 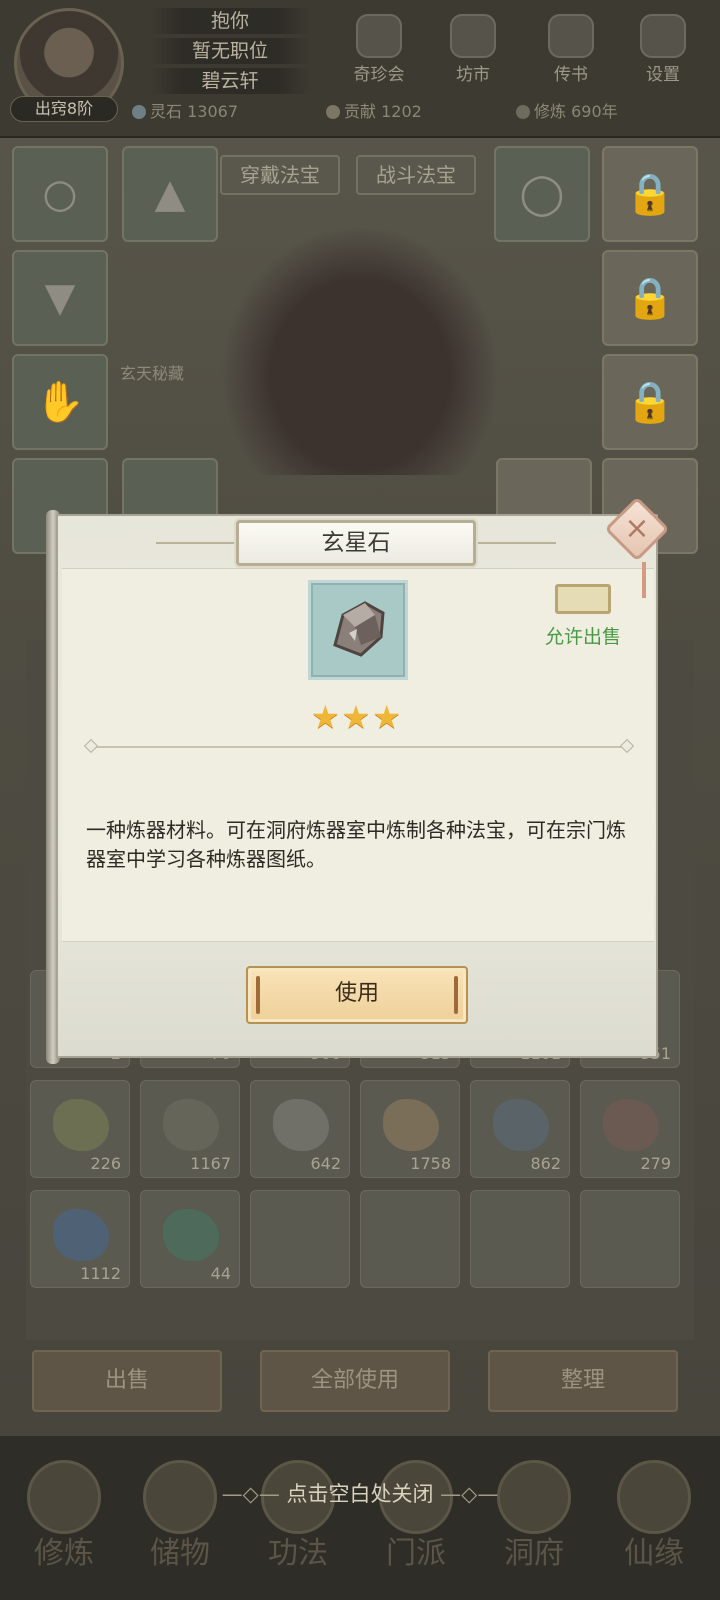 What do you see at coordinates (355, 1381) in the screenshot?
I see `use-all-button: 全部使用` at bounding box center [355, 1381].